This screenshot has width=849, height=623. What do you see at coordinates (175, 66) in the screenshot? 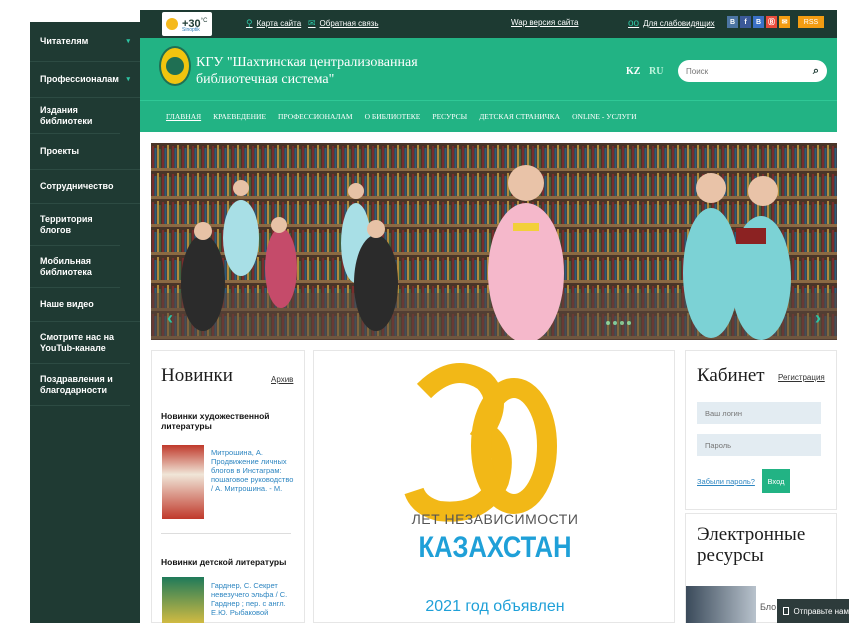
I see `library-logo` at bounding box center [175, 66].